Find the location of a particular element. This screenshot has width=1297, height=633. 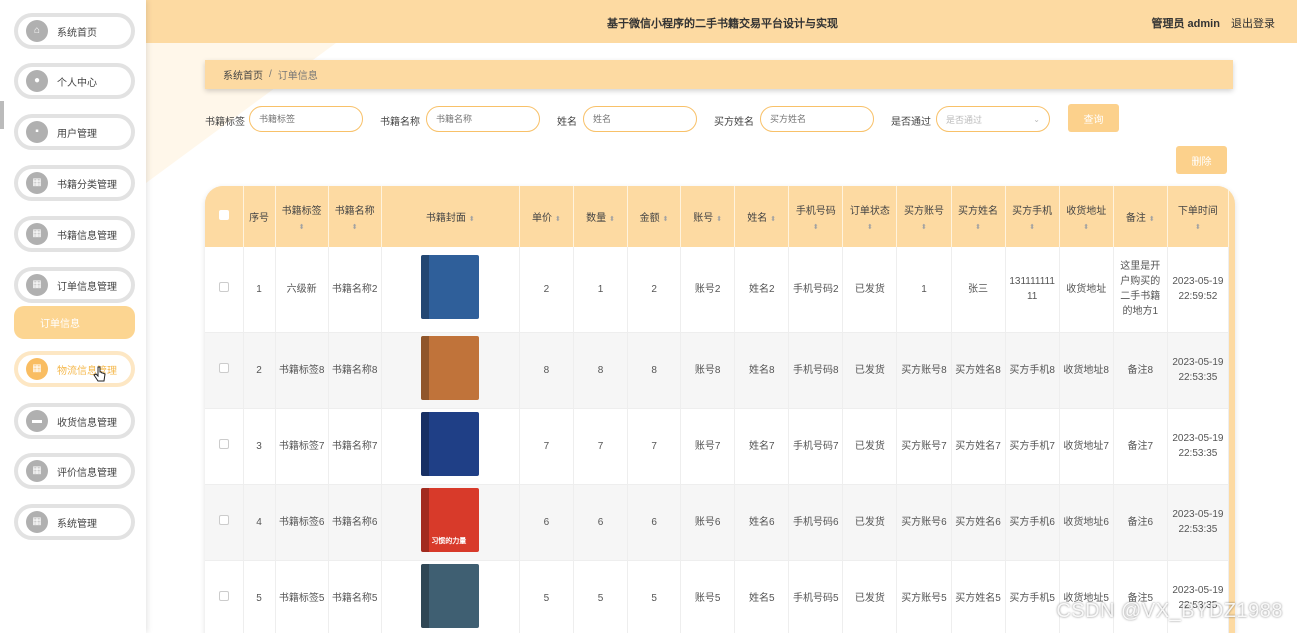

breadcrumb-home: 系统首页 is located at coordinates (243, 74).